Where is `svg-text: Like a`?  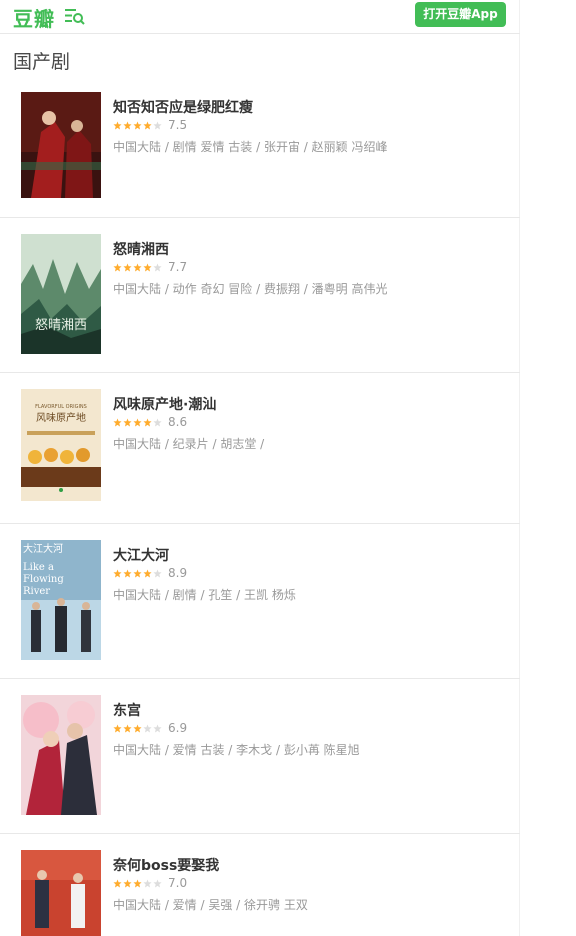
svg-text: Like a is located at coordinates (38, 567).